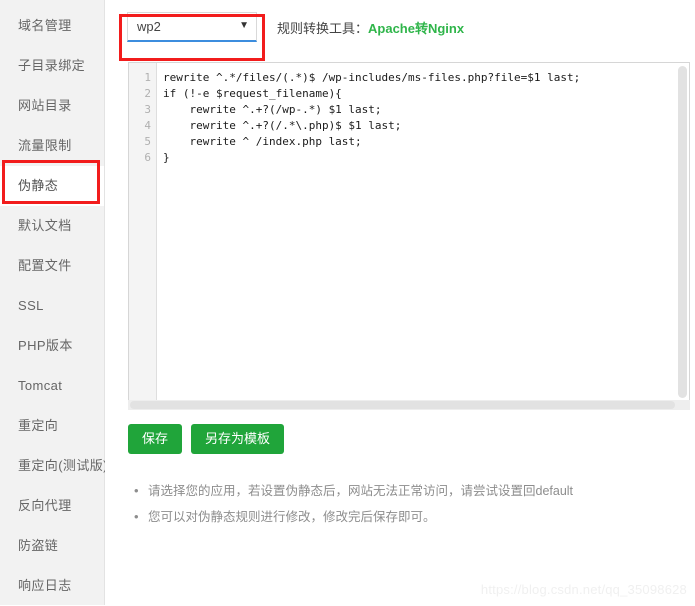 This screenshot has width=695, height=606. What do you see at coordinates (682, 232) in the screenshot?
I see `editor-vertical-scrollbar` at bounding box center [682, 232].